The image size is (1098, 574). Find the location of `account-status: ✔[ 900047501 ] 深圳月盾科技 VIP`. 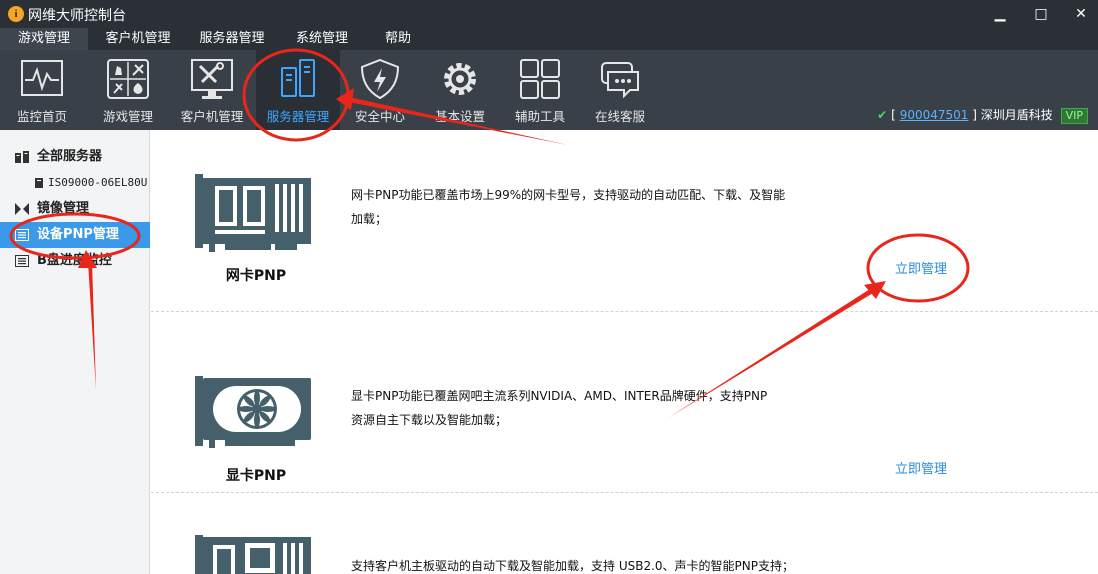

account-status: ✔[ 900047501 ] 深圳月盾科技 VIP is located at coordinates (982, 115).